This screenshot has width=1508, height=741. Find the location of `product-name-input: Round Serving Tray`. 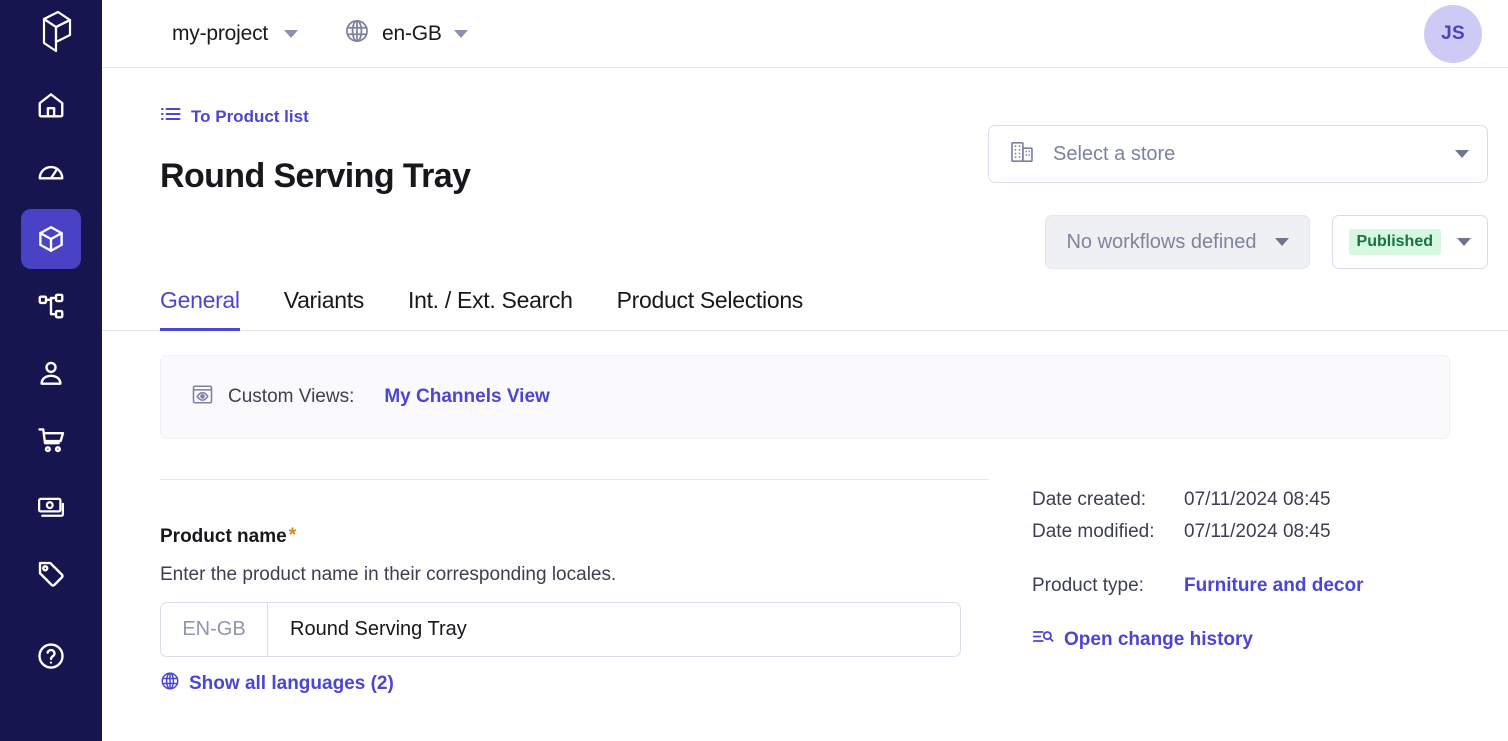

product-name-input: Round Serving Tray is located at coordinates (614, 629).